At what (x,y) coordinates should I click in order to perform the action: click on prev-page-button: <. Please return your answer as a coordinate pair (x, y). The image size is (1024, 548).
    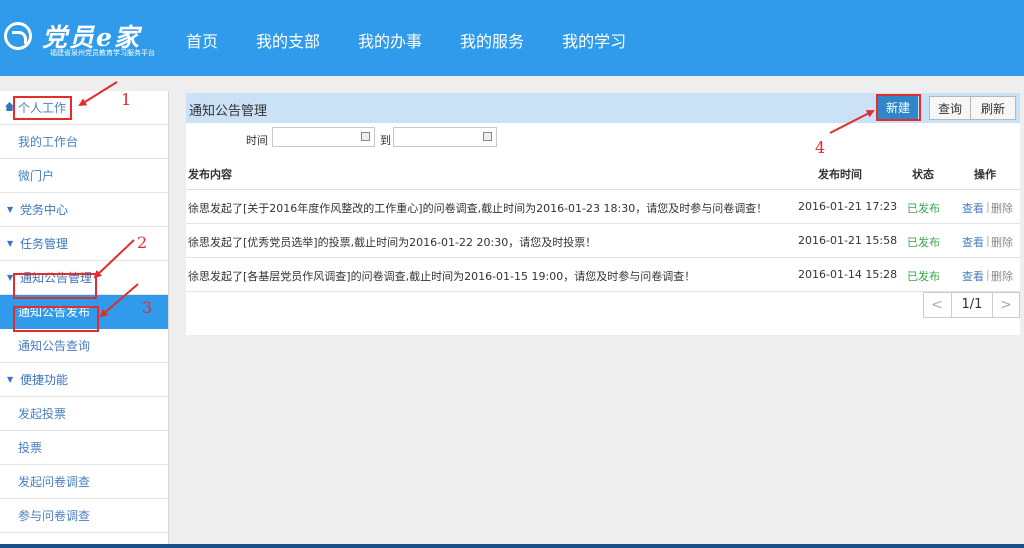
    Looking at the image, I should click on (937, 305).